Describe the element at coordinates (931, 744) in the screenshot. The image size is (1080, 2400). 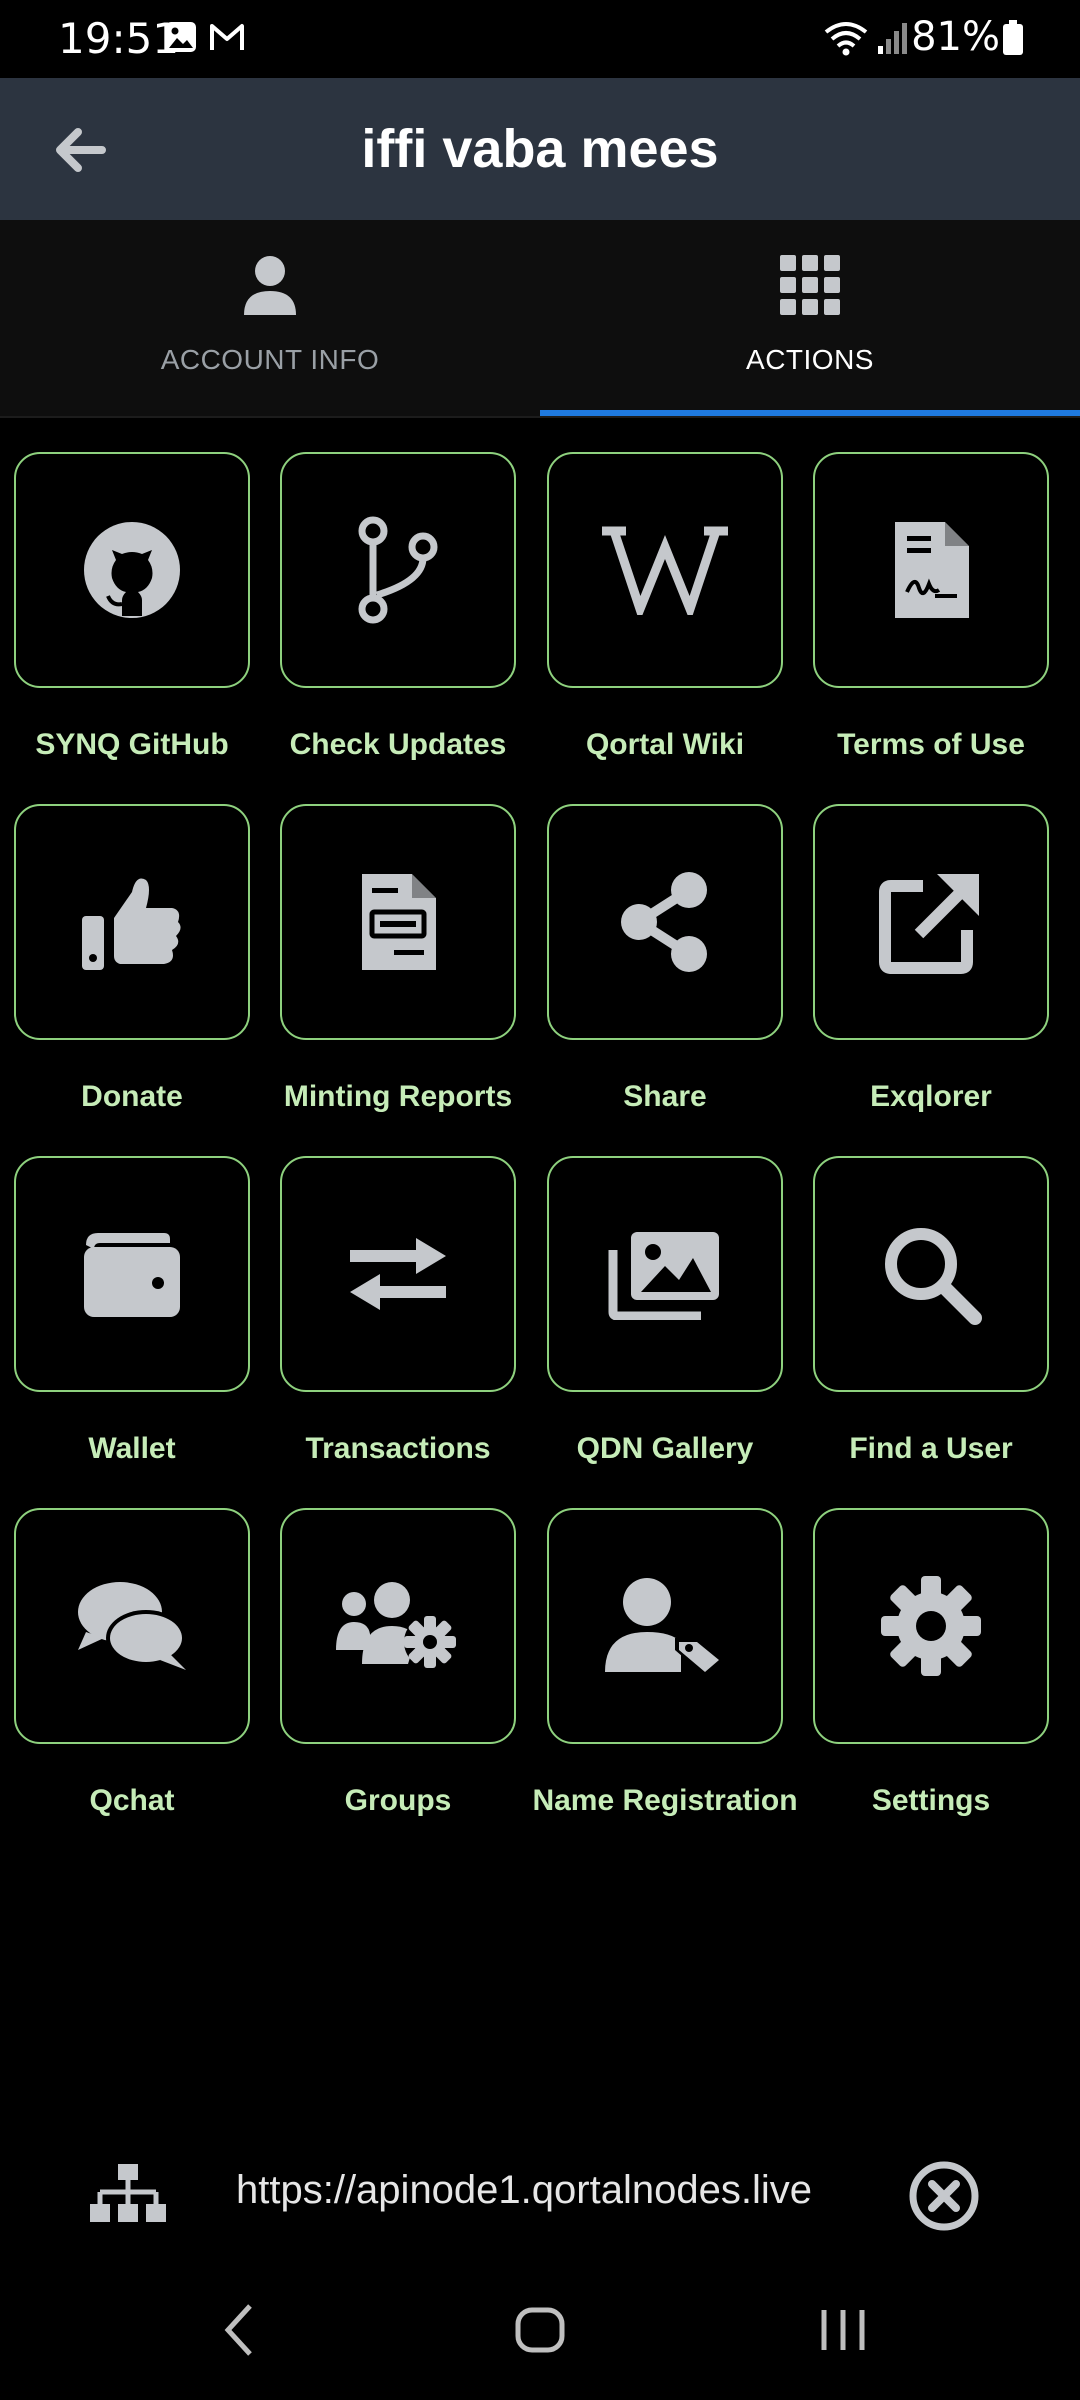
I see `action-label: Terms of Use` at that location.